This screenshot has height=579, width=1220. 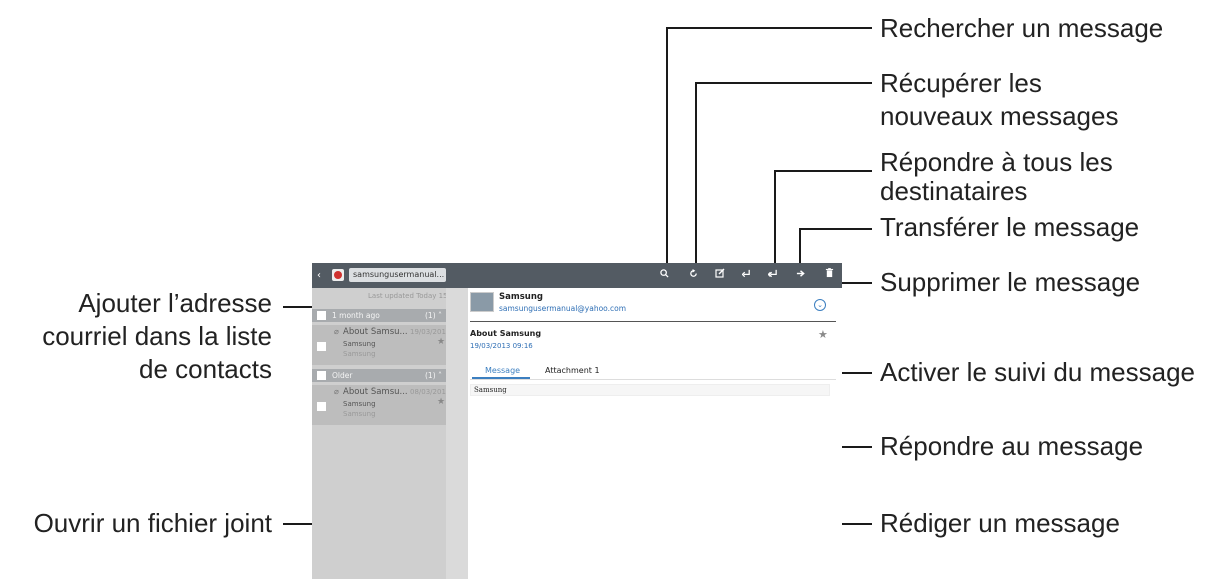 What do you see at coordinates (490, 390) in the screenshot?
I see `message-body-text: Samsung` at bounding box center [490, 390].